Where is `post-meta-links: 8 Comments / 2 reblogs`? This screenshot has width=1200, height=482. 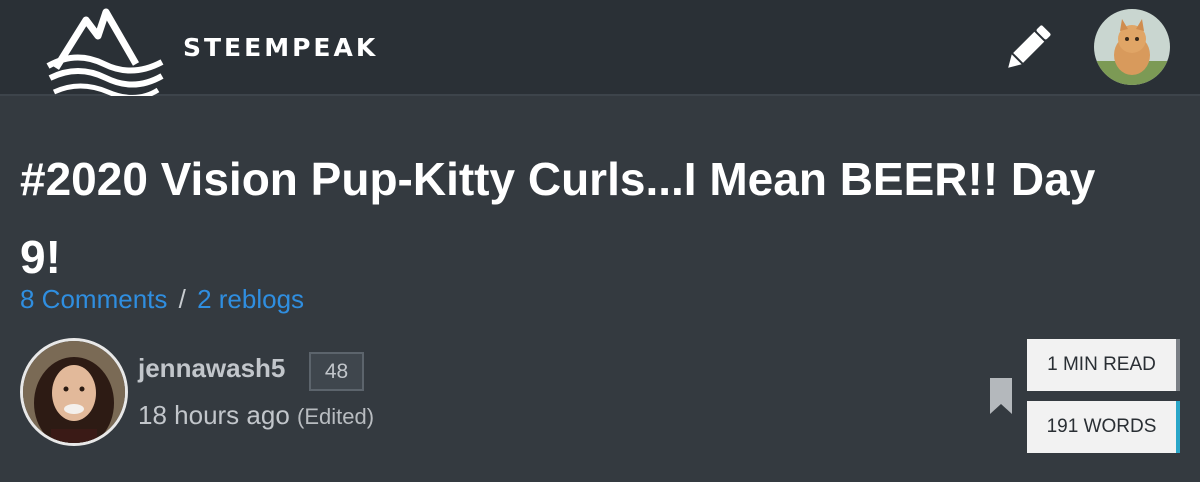 post-meta-links: 8 Comments / 2 reblogs is located at coordinates (162, 299).